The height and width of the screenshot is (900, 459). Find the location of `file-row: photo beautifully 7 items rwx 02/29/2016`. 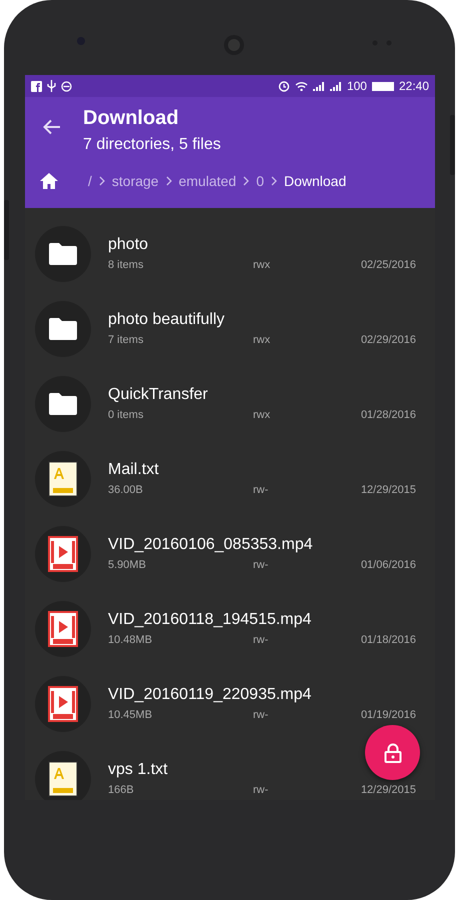

file-row: photo beautifully 7 items rwx 02/29/2016 is located at coordinates (230, 328).